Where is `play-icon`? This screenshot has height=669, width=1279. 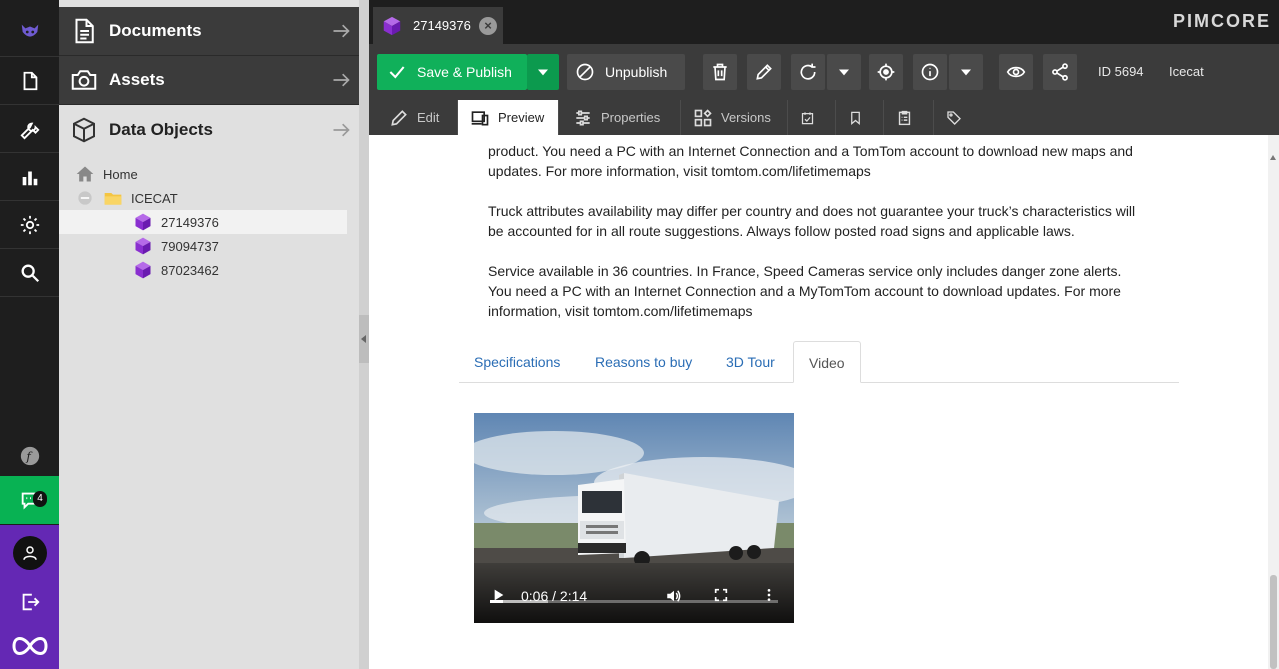 play-icon is located at coordinates (498, 596).